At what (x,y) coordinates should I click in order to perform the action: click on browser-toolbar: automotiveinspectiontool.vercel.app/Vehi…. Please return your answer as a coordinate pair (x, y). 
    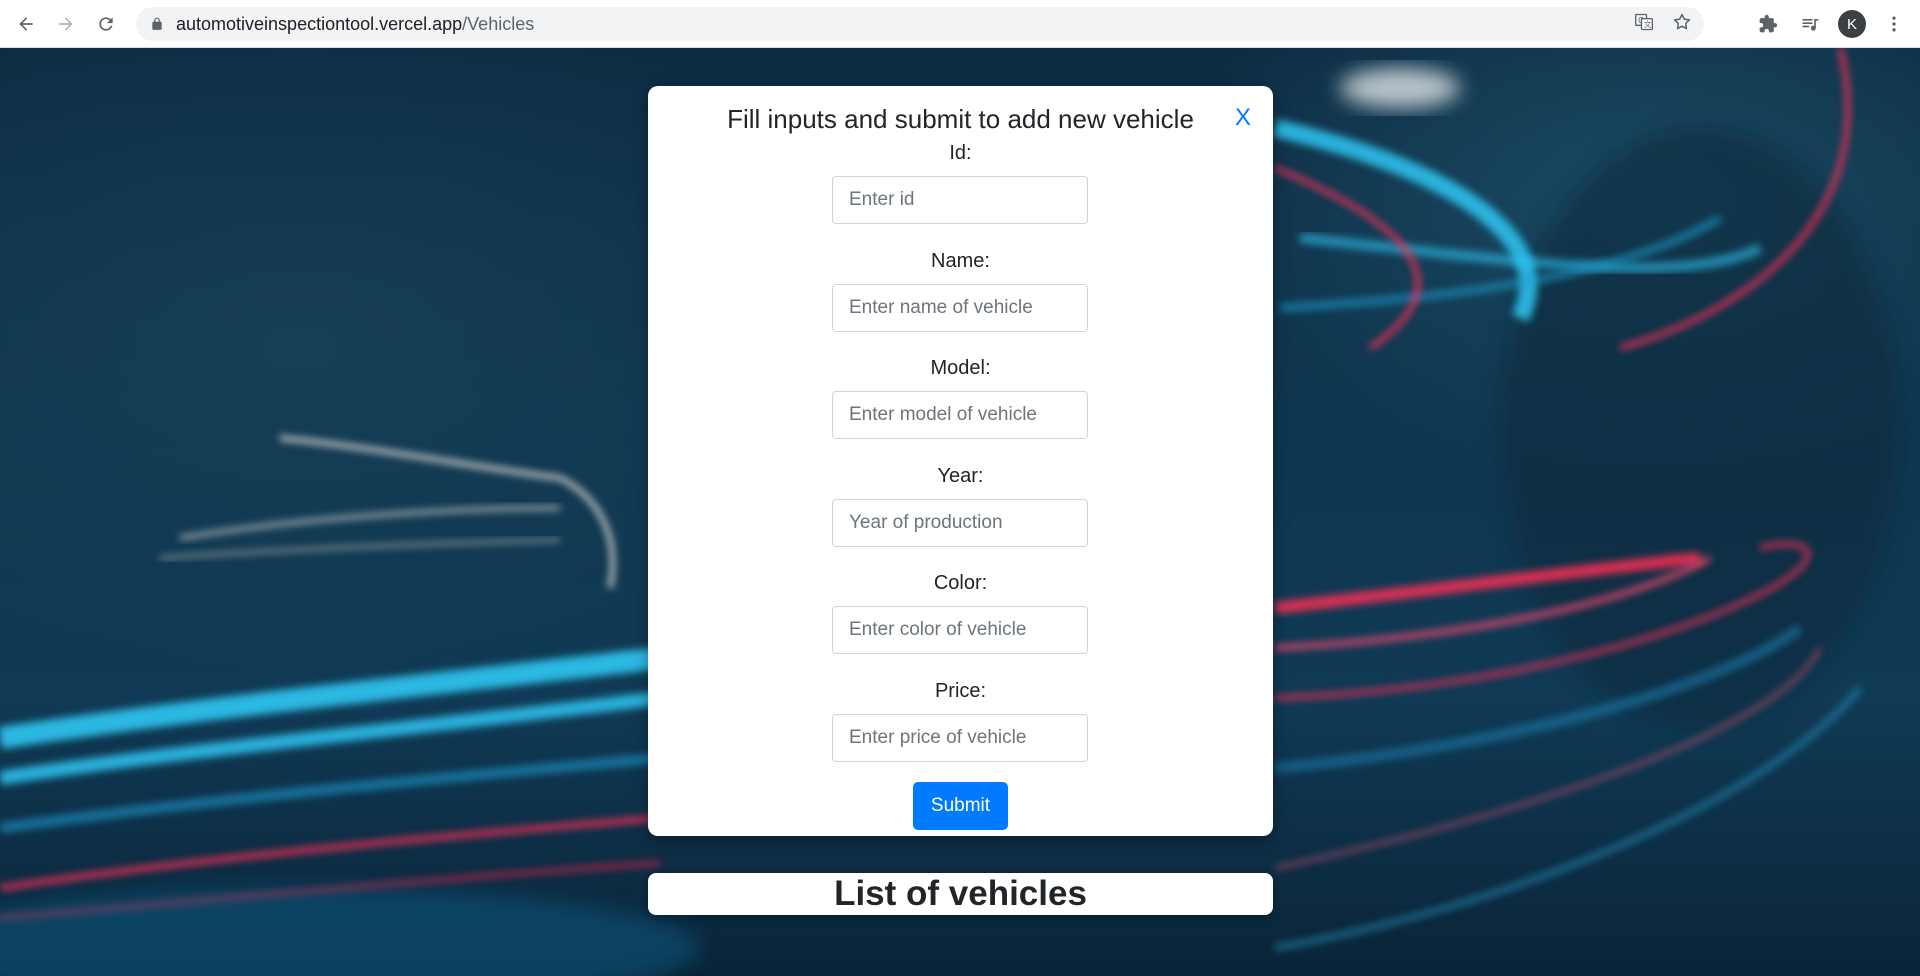
    Looking at the image, I should click on (960, 24).